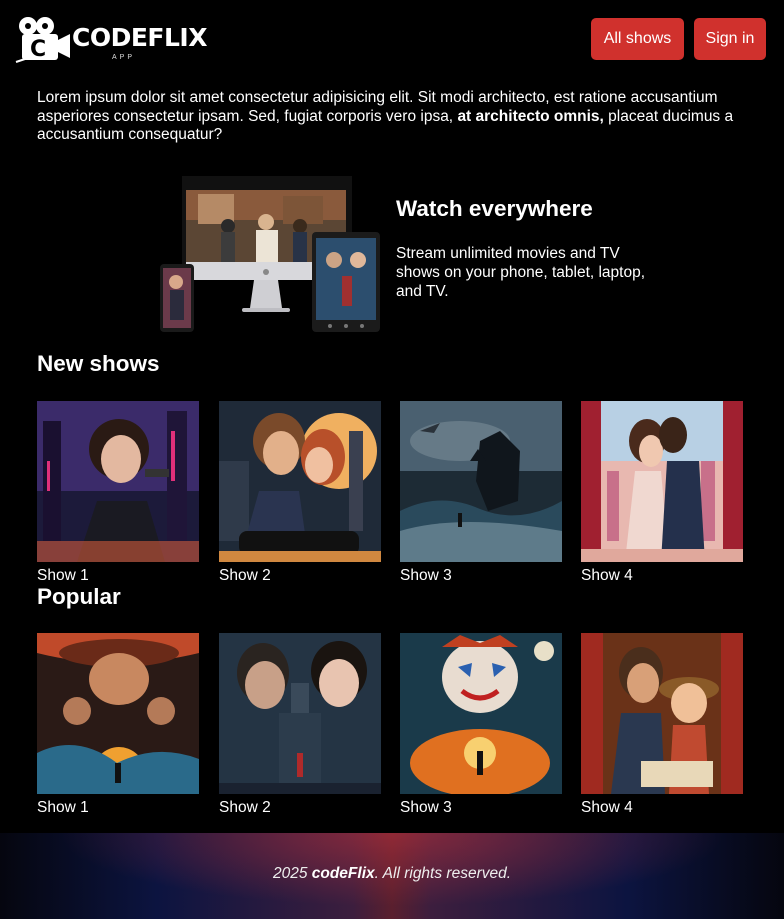 This screenshot has height=919, width=784. What do you see at coordinates (662, 713) in the screenshot?
I see `poster-family-icon` at bounding box center [662, 713].